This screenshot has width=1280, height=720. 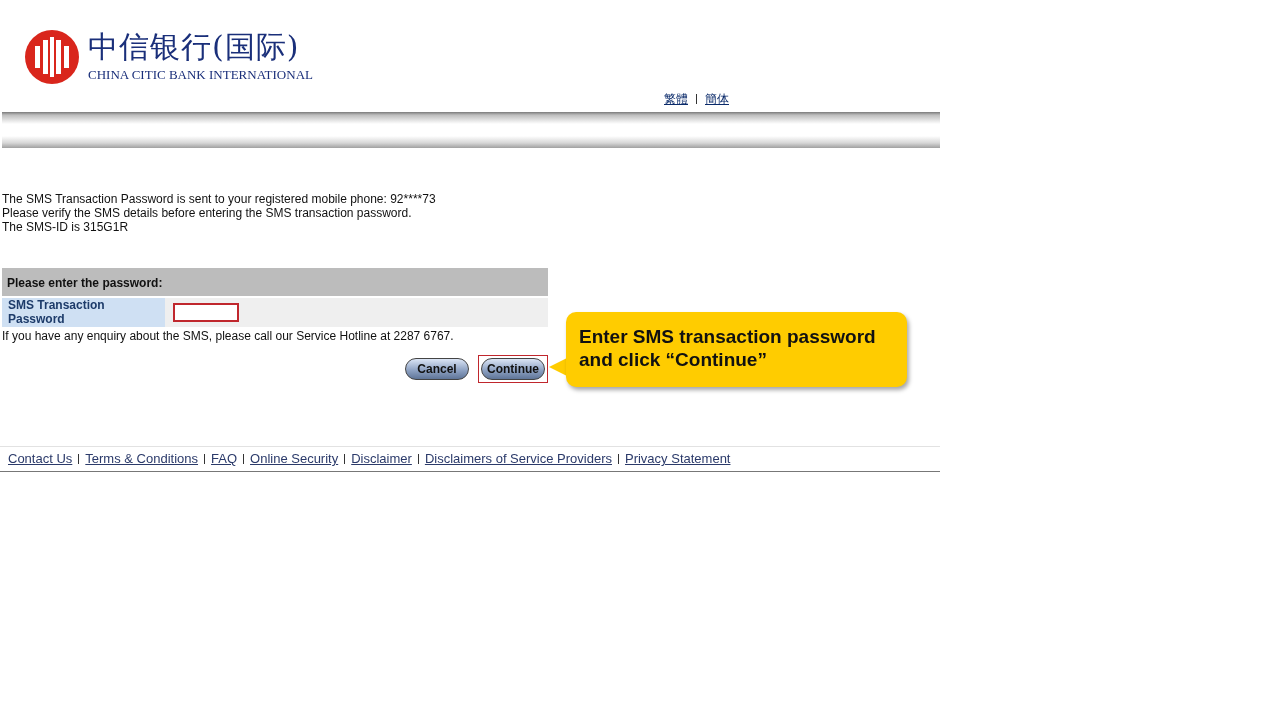 I want to click on footer-link: Contact Us, so click(x=40, y=459).